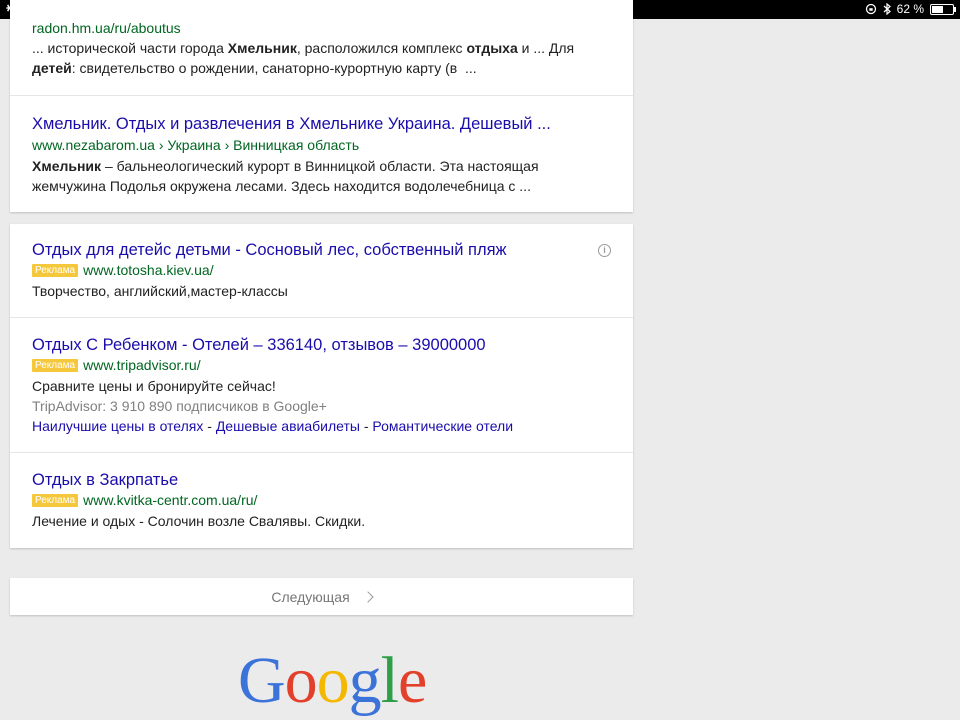 This screenshot has width=960, height=720. Describe the element at coordinates (442, 426) in the screenshot. I see `sitelink-romantic: Романтические отели` at that location.